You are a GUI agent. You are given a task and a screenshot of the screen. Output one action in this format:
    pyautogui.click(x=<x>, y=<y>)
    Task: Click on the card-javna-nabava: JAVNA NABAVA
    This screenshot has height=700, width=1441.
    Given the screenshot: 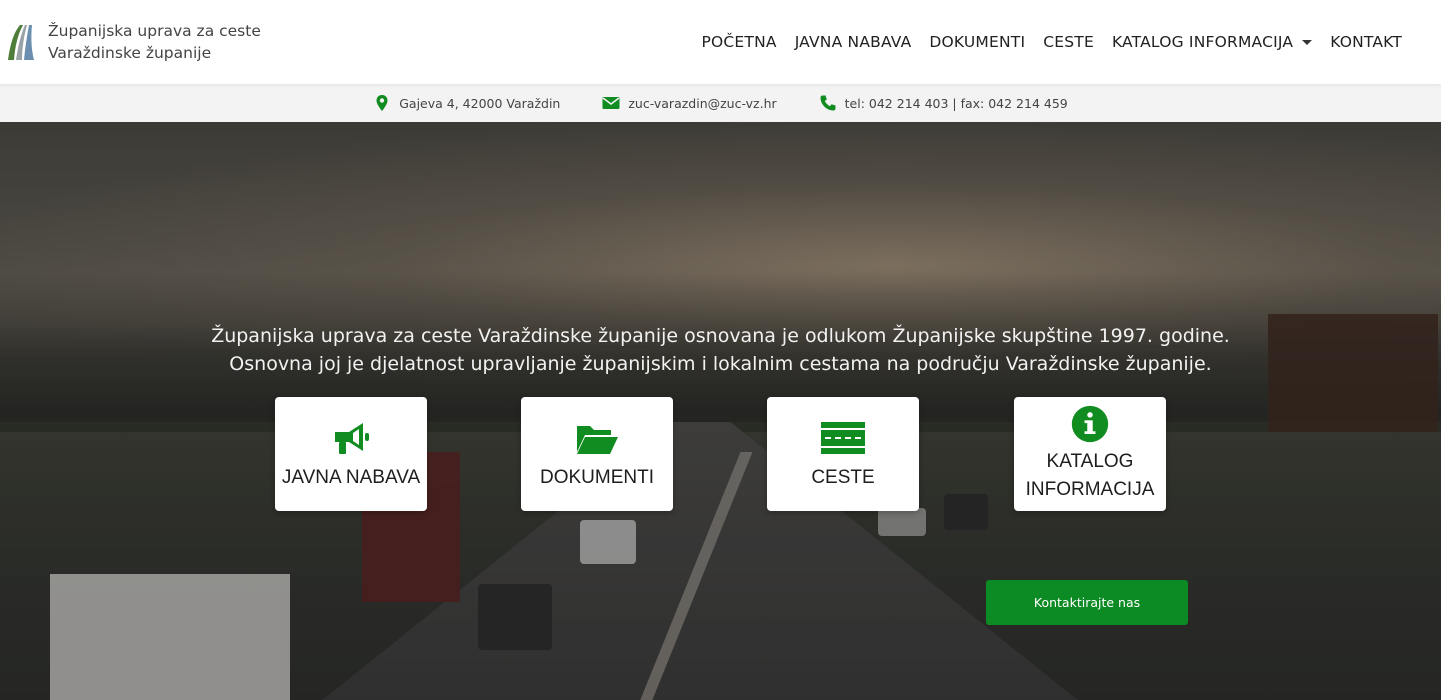 What is the action you would take?
    pyautogui.click(x=351, y=454)
    